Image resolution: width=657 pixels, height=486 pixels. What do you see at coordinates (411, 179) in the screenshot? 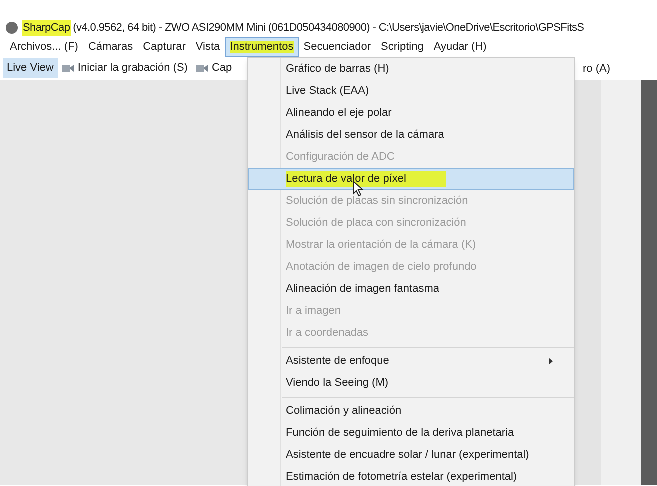
I see `menu-option: Lectura de valor de píxel` at bounding box center [411, 179].